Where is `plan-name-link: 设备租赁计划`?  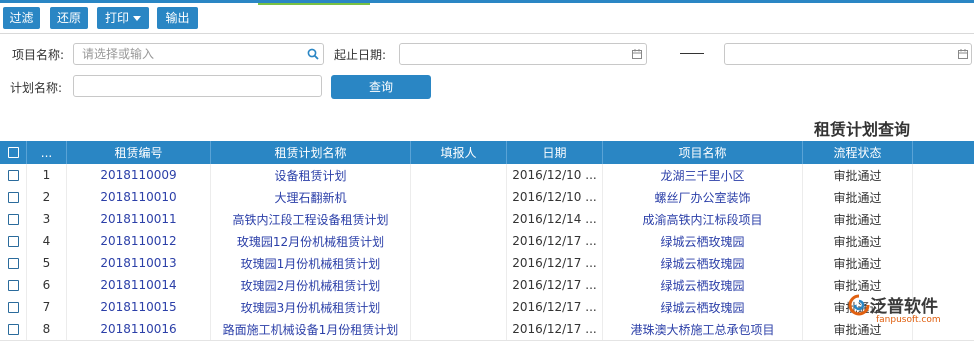
plan-name-link: 设备租赁计划 is located at coordinates (311, 175).